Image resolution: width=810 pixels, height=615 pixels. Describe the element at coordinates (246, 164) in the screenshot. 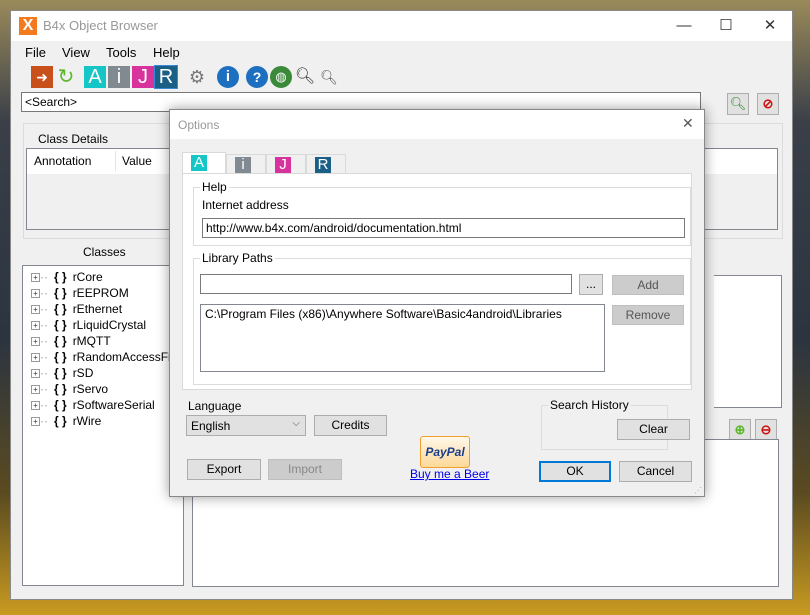

I see `tab-b4i: i` at that location.